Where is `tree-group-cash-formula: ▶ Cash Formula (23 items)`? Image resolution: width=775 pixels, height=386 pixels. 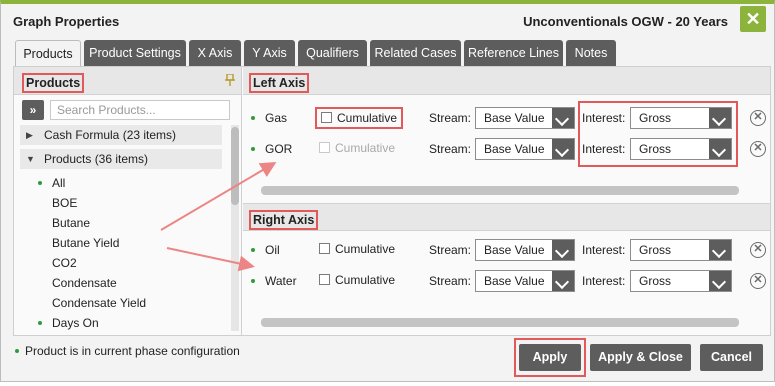 tree-group-cash-formula: ▶ Cash Formula (23 items) is located at coordinates (121, 135).